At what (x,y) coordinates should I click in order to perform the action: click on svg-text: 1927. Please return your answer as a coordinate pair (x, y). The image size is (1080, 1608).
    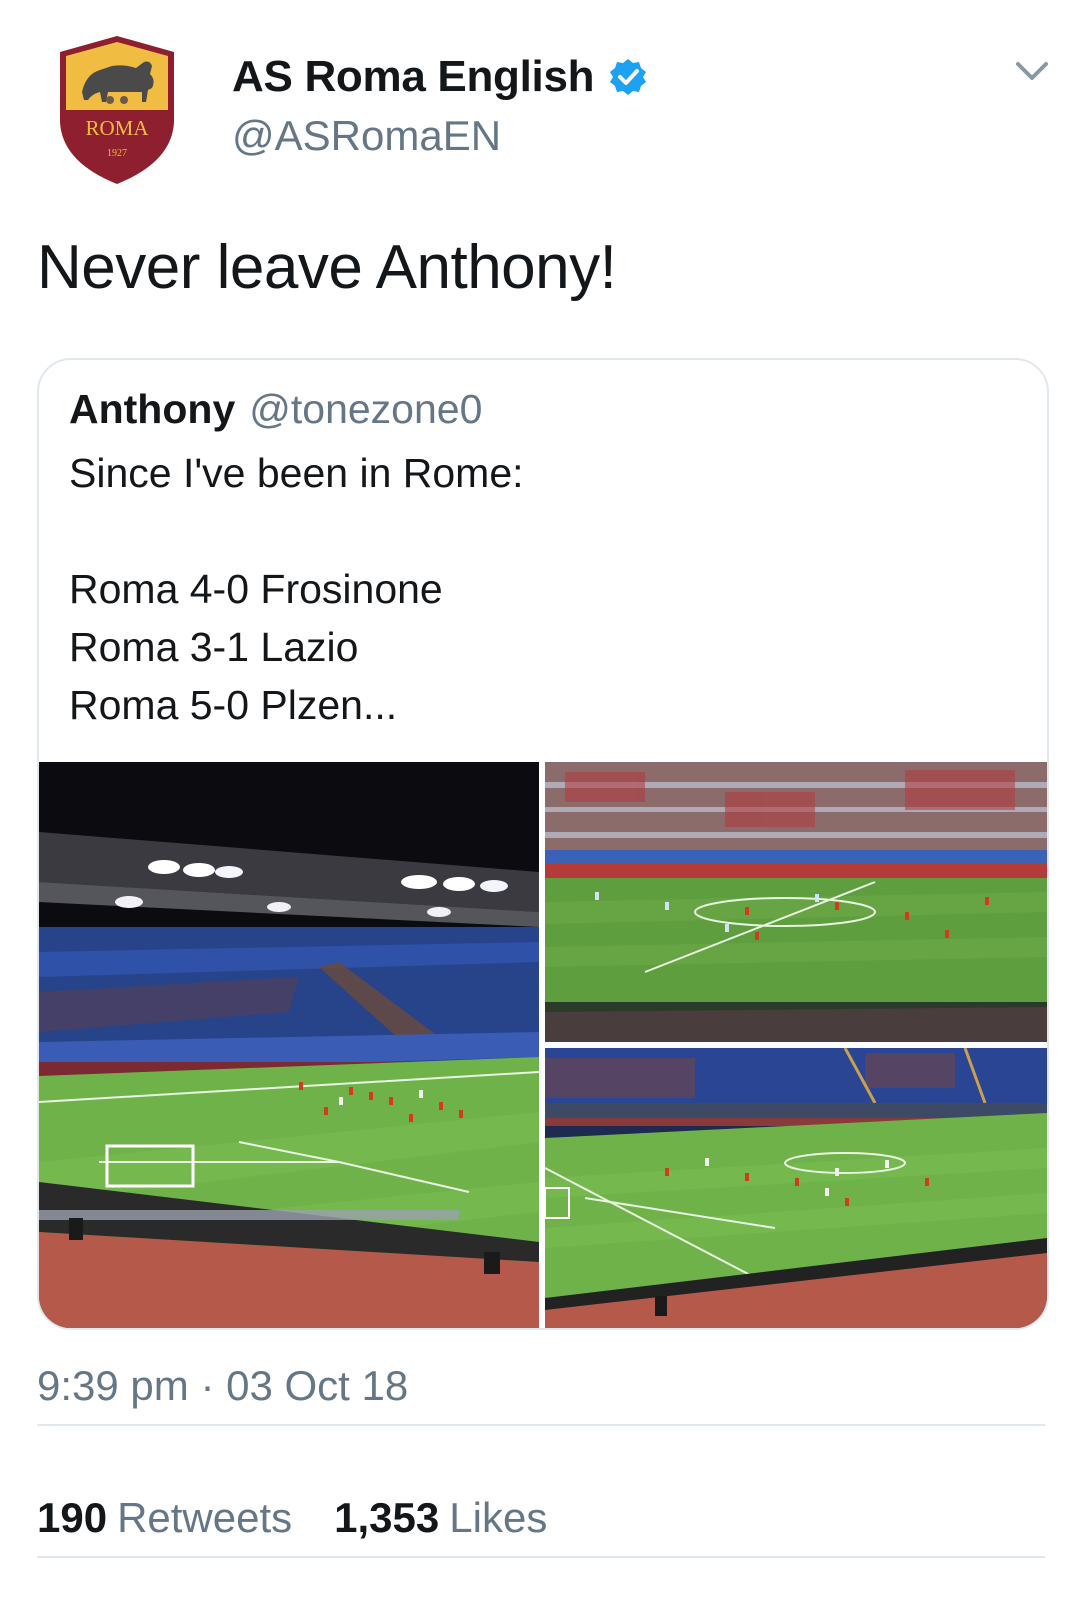
    Looking at the image, I should click on (117, 153).